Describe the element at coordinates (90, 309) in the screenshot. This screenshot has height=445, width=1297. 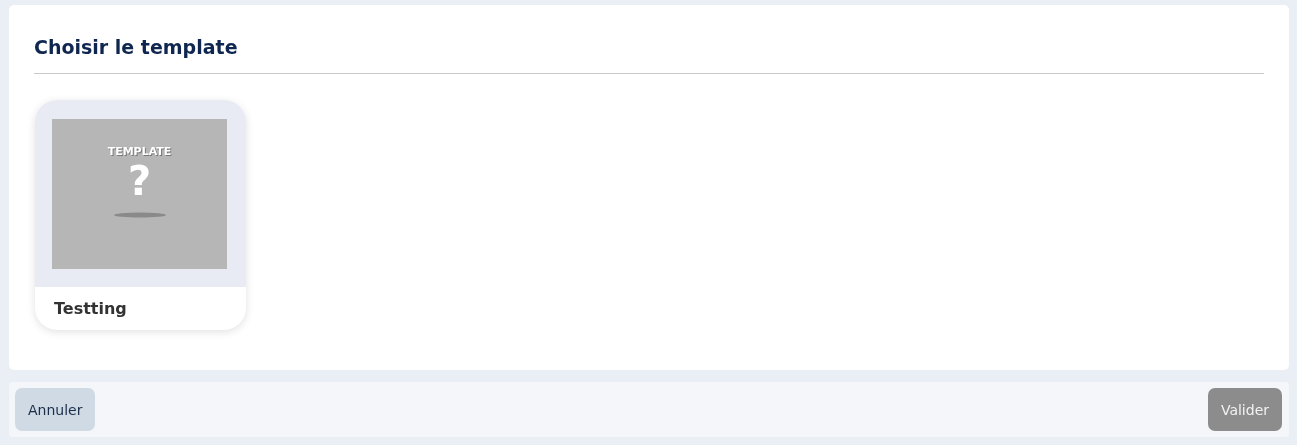
I see `template-name: Testting` at that location.